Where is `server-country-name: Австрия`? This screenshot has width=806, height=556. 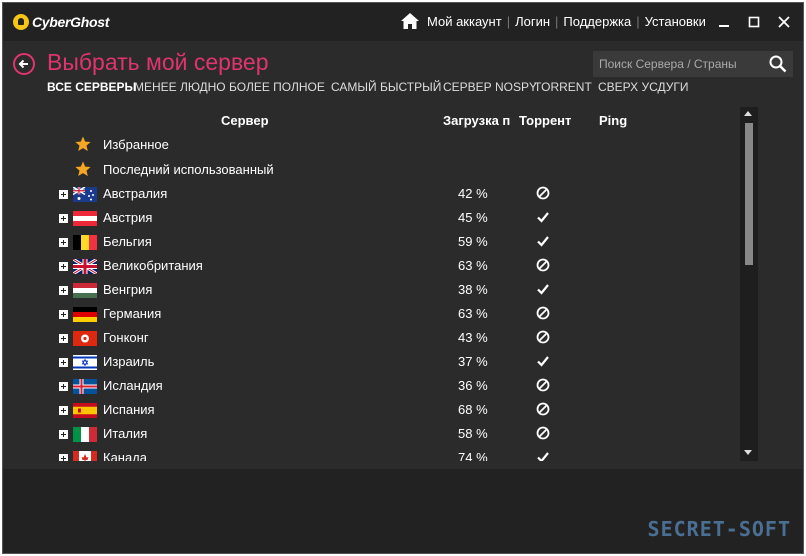 server-country-name: Австрия is located at coordinates (128, 217).